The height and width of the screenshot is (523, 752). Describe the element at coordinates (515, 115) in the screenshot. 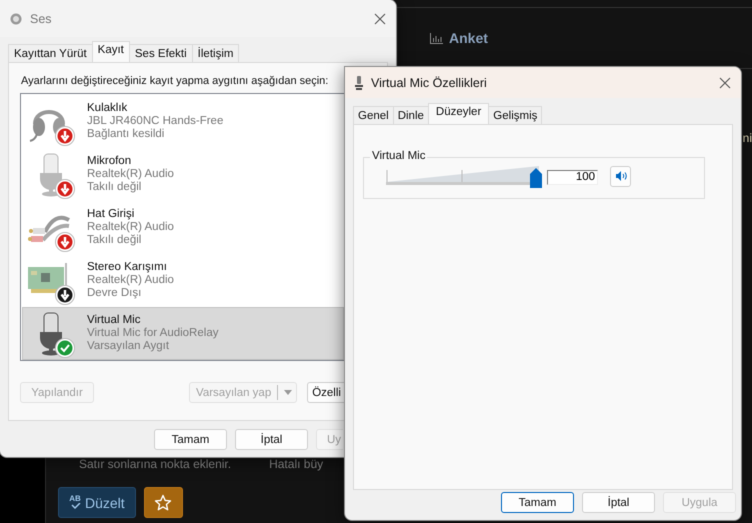

I see `tab: Gelişmiş` at that location.